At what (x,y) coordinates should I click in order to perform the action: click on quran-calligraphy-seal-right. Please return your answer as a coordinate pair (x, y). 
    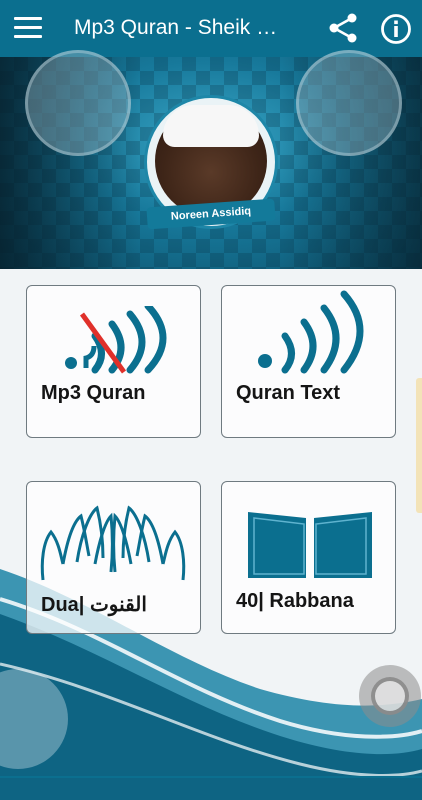
    Looking at the image, I should click on (349, 103).